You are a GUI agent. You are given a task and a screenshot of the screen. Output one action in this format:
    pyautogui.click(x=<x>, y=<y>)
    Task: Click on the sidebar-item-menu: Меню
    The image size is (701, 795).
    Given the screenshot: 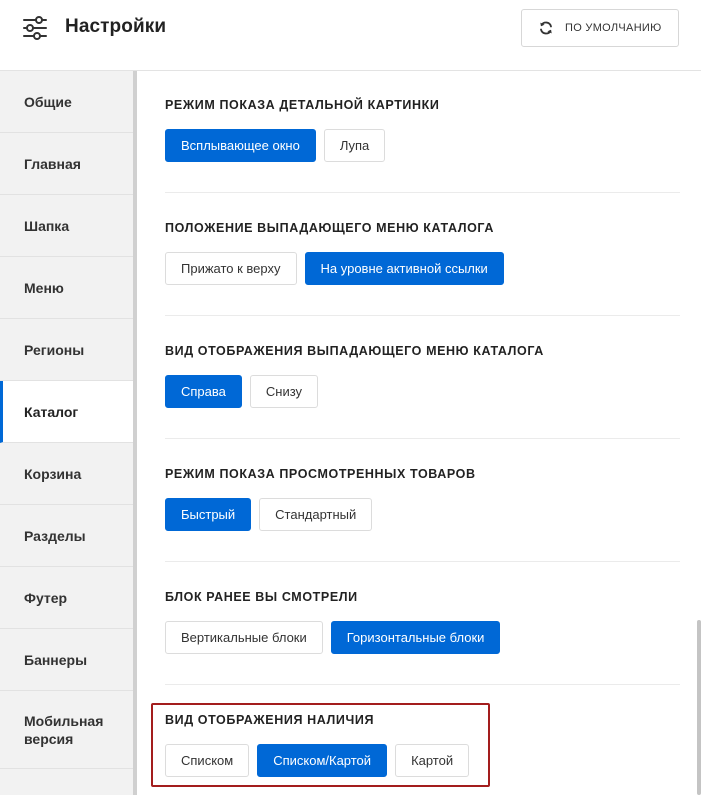 What is the action you would take?
    pyautogui.click(x=66, y=288)
    